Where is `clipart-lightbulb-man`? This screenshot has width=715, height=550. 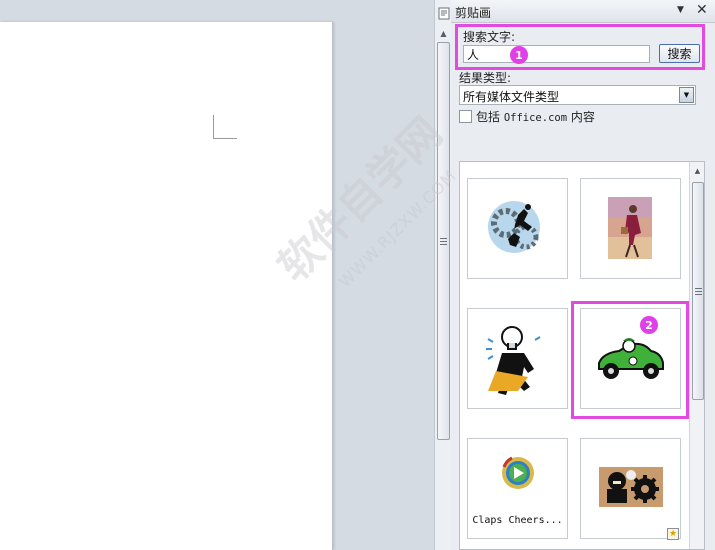 clipart-lightbulb-man is located at coordinates (517, 358).